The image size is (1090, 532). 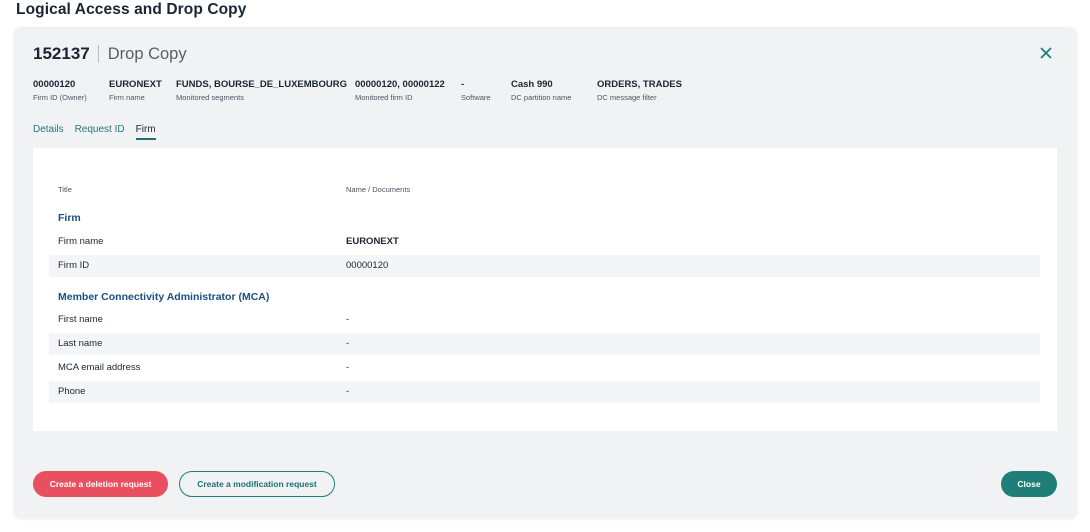 I want to click on row-label: Firm ID, so click(x=74, y=265).